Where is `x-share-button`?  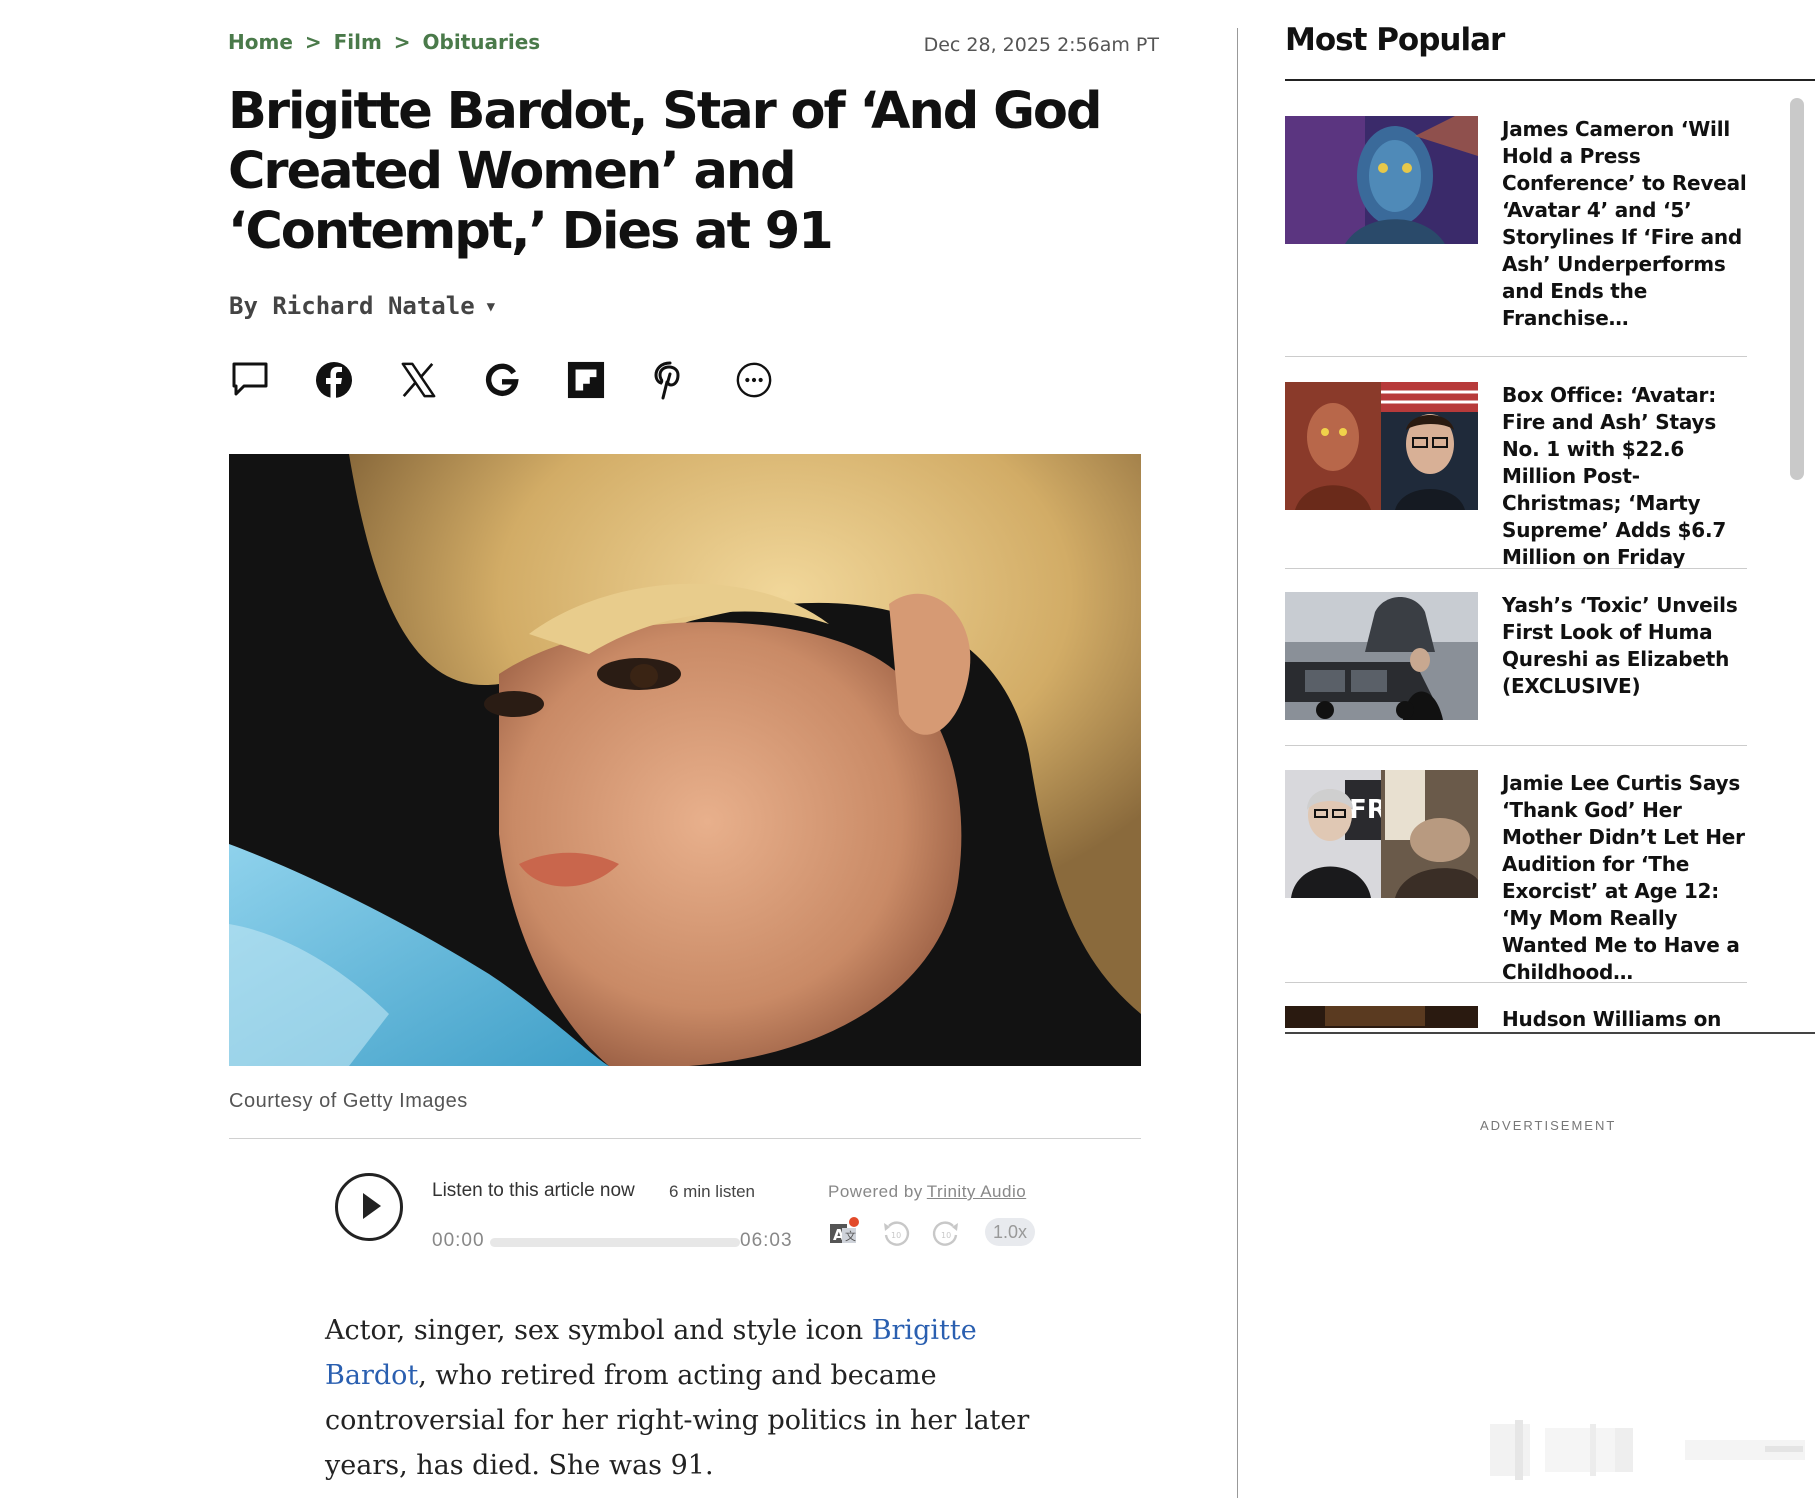 x-share-button is located at coordinates (418, 380).